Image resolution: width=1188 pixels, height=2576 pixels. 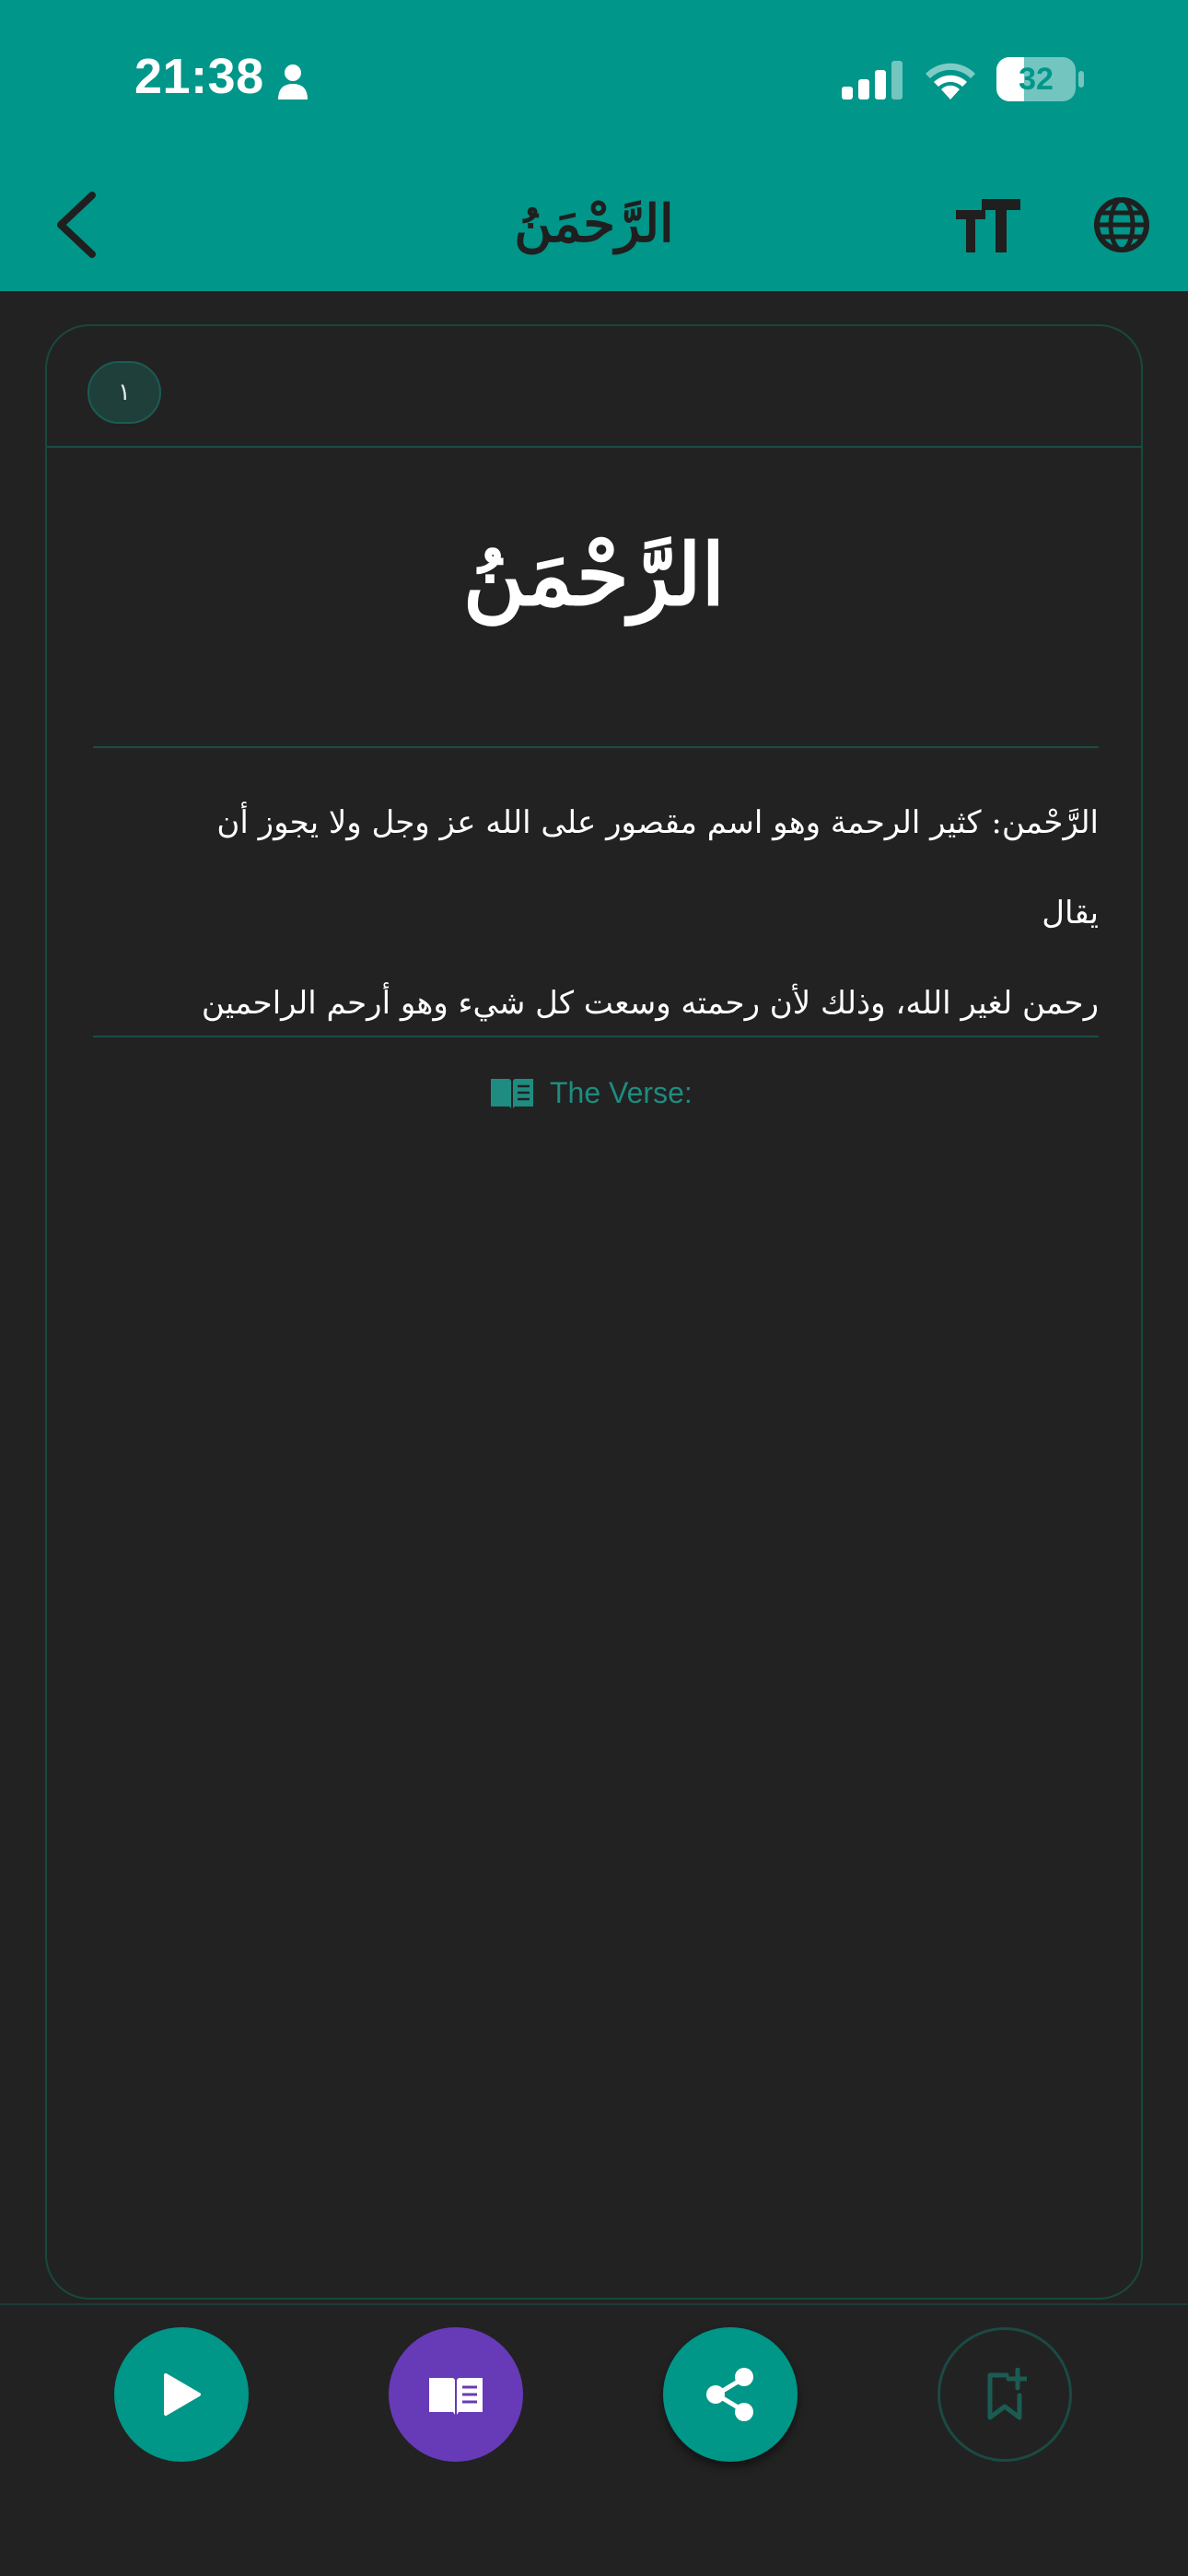 I want to click on wifi-icon, so click(x=951, y=81).